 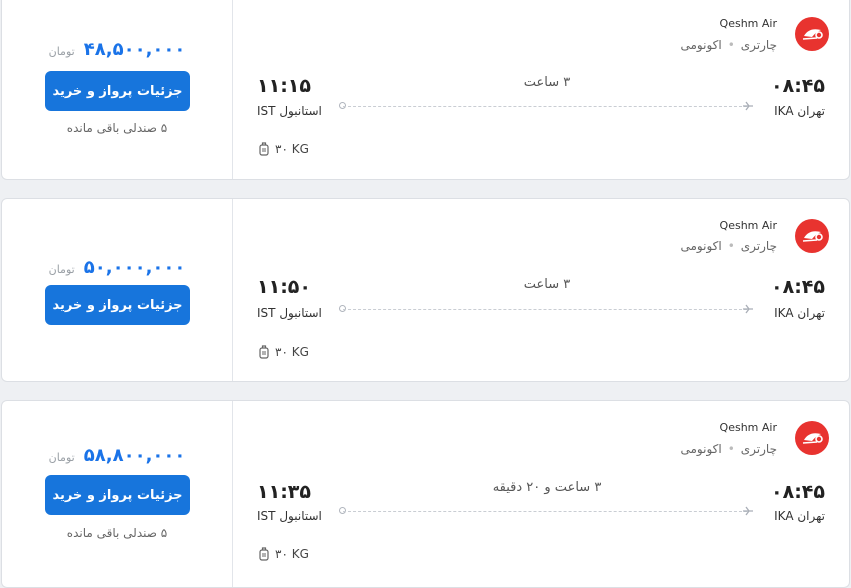 I want to click on arrival-time: ۱۱:۱۵, so click(x=284, y=86).